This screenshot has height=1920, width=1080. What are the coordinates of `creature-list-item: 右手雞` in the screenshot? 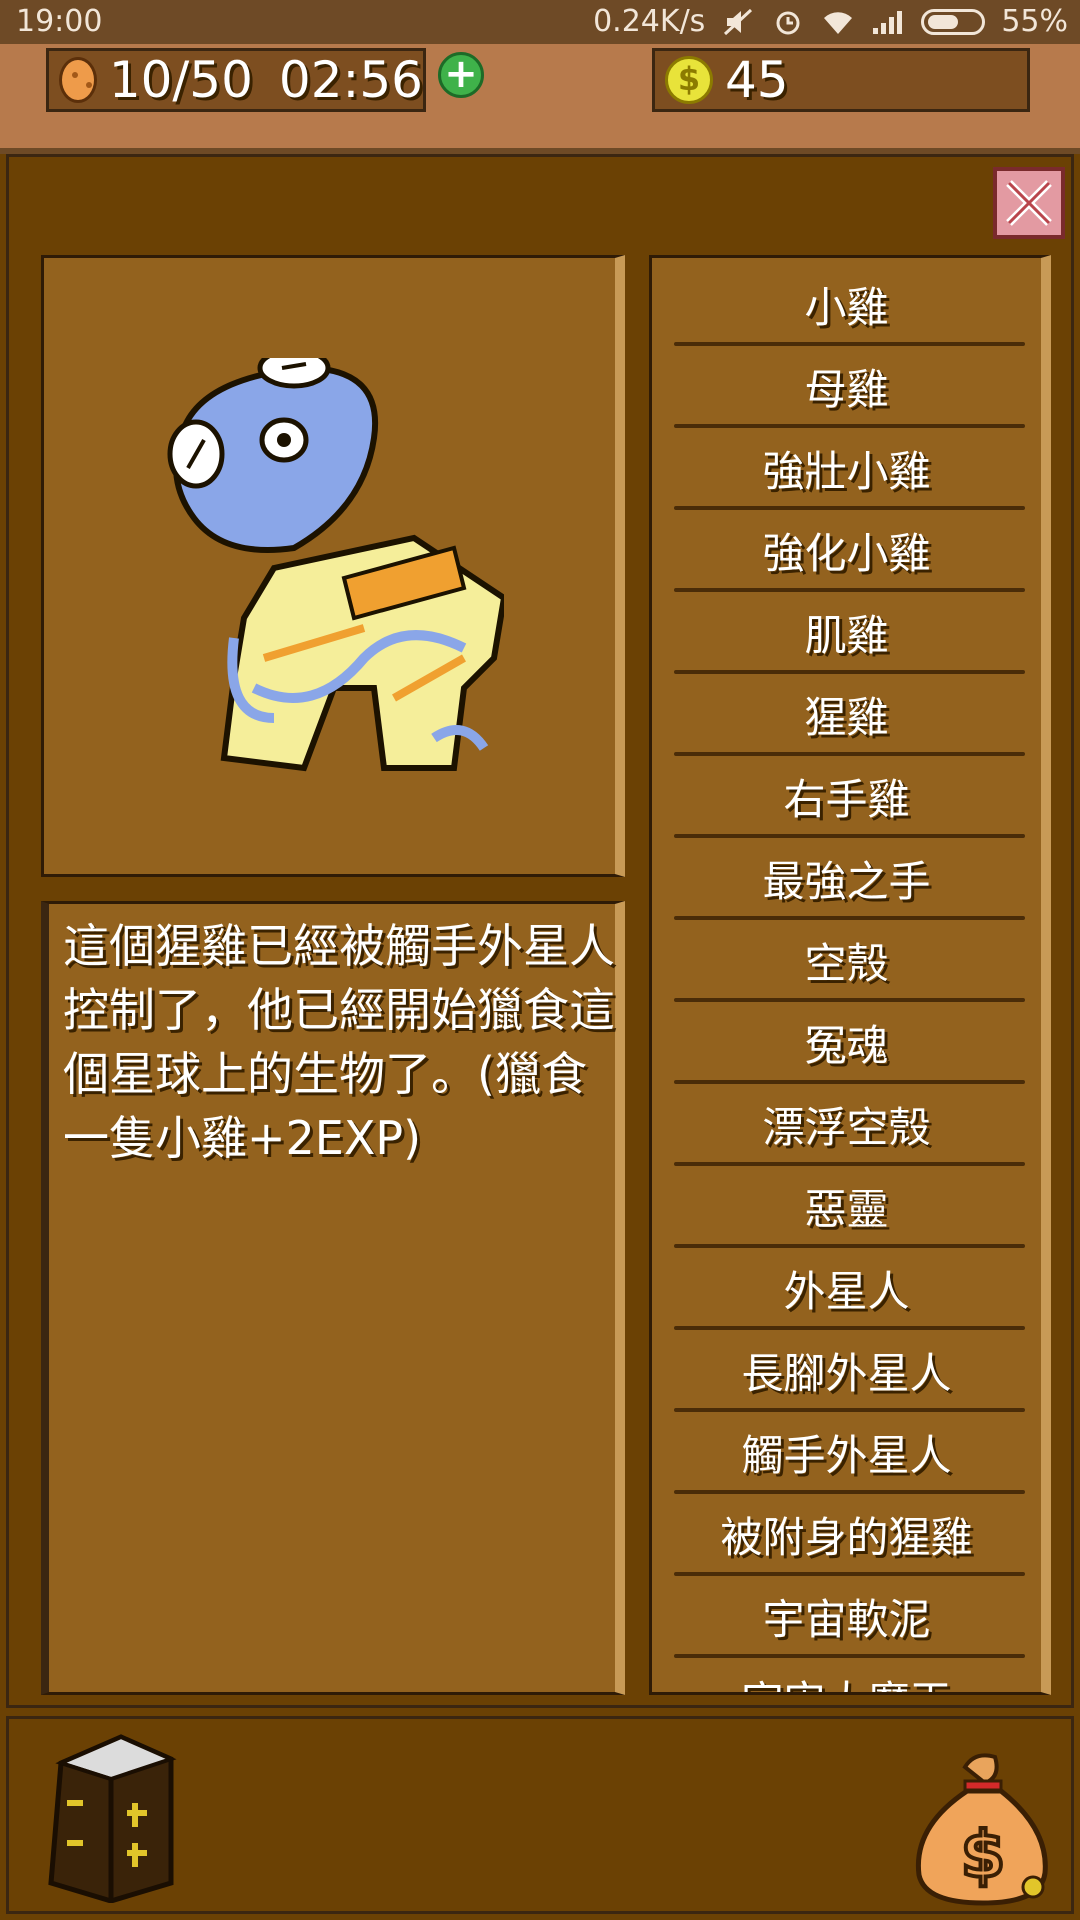 It's located at (846, 803).